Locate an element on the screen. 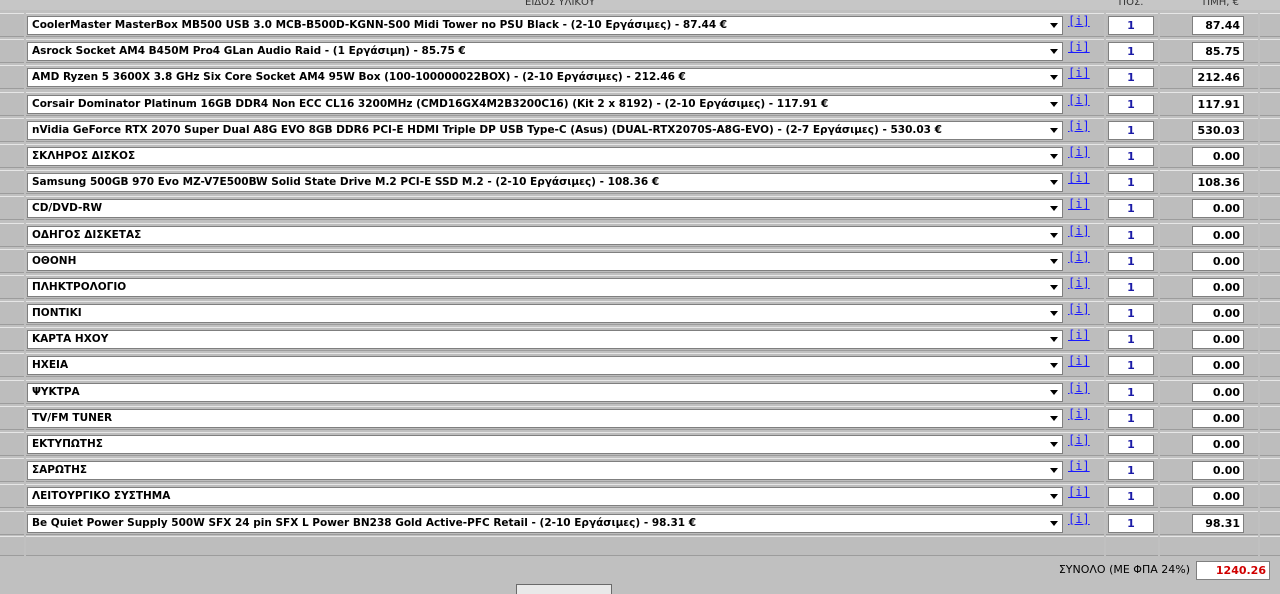 This screenshot has height=594, width=1280. product-select: CD/DVD-RW is located at coordinates (545, 209).